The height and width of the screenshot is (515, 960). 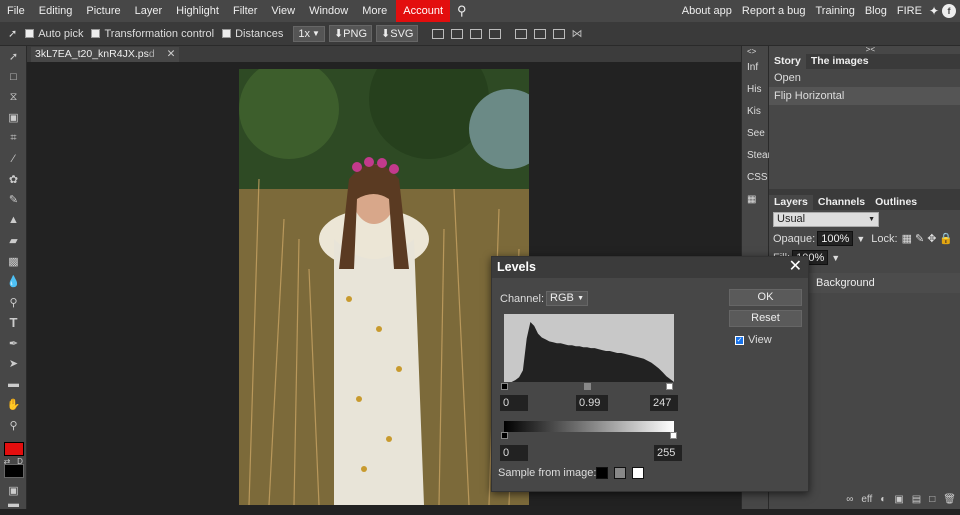 What do you see at coordinates (787, 61) in the screenshot?
I see `tab-story: Story` at bounding box center [787, 61].